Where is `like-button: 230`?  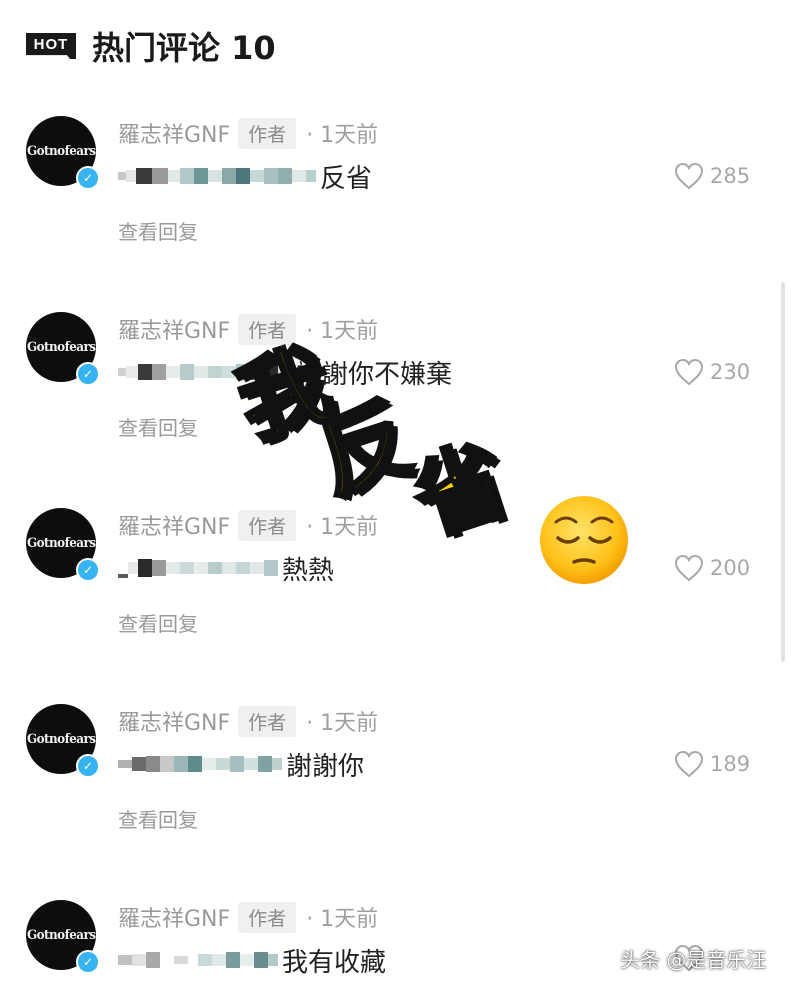 like-button: 230 is located at coordinates (712, 372).